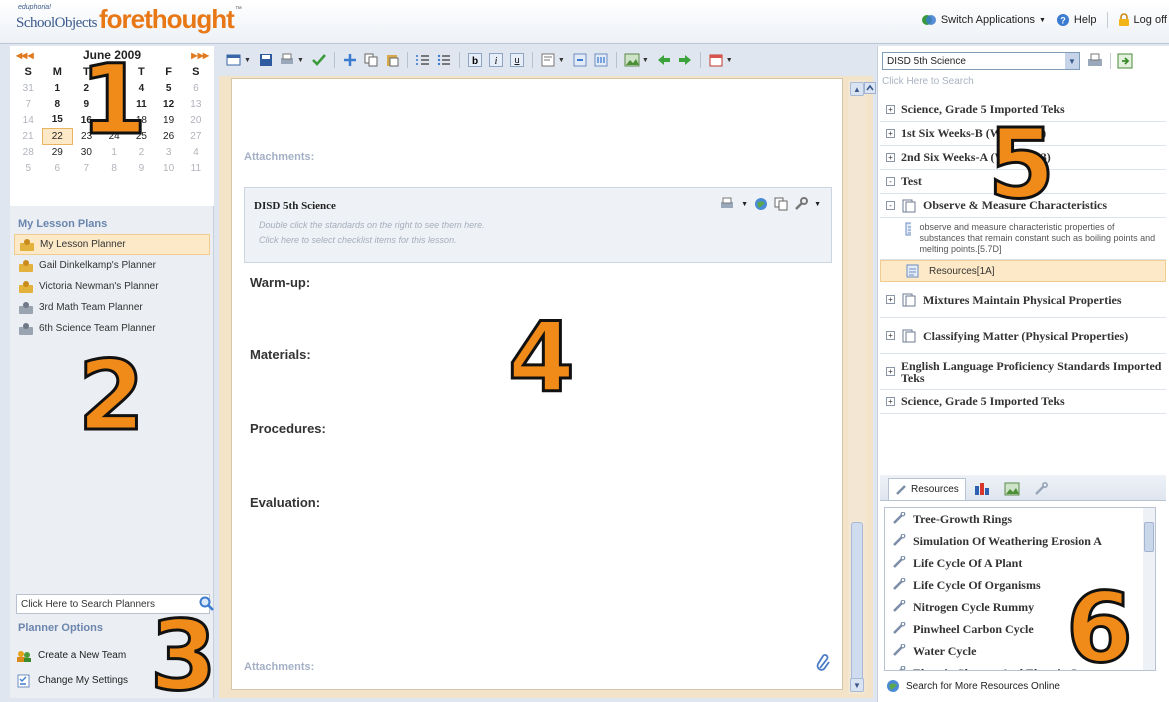 This screenshot has height=702, width=1169. I want to click on tab-chart, so click(982, 489).